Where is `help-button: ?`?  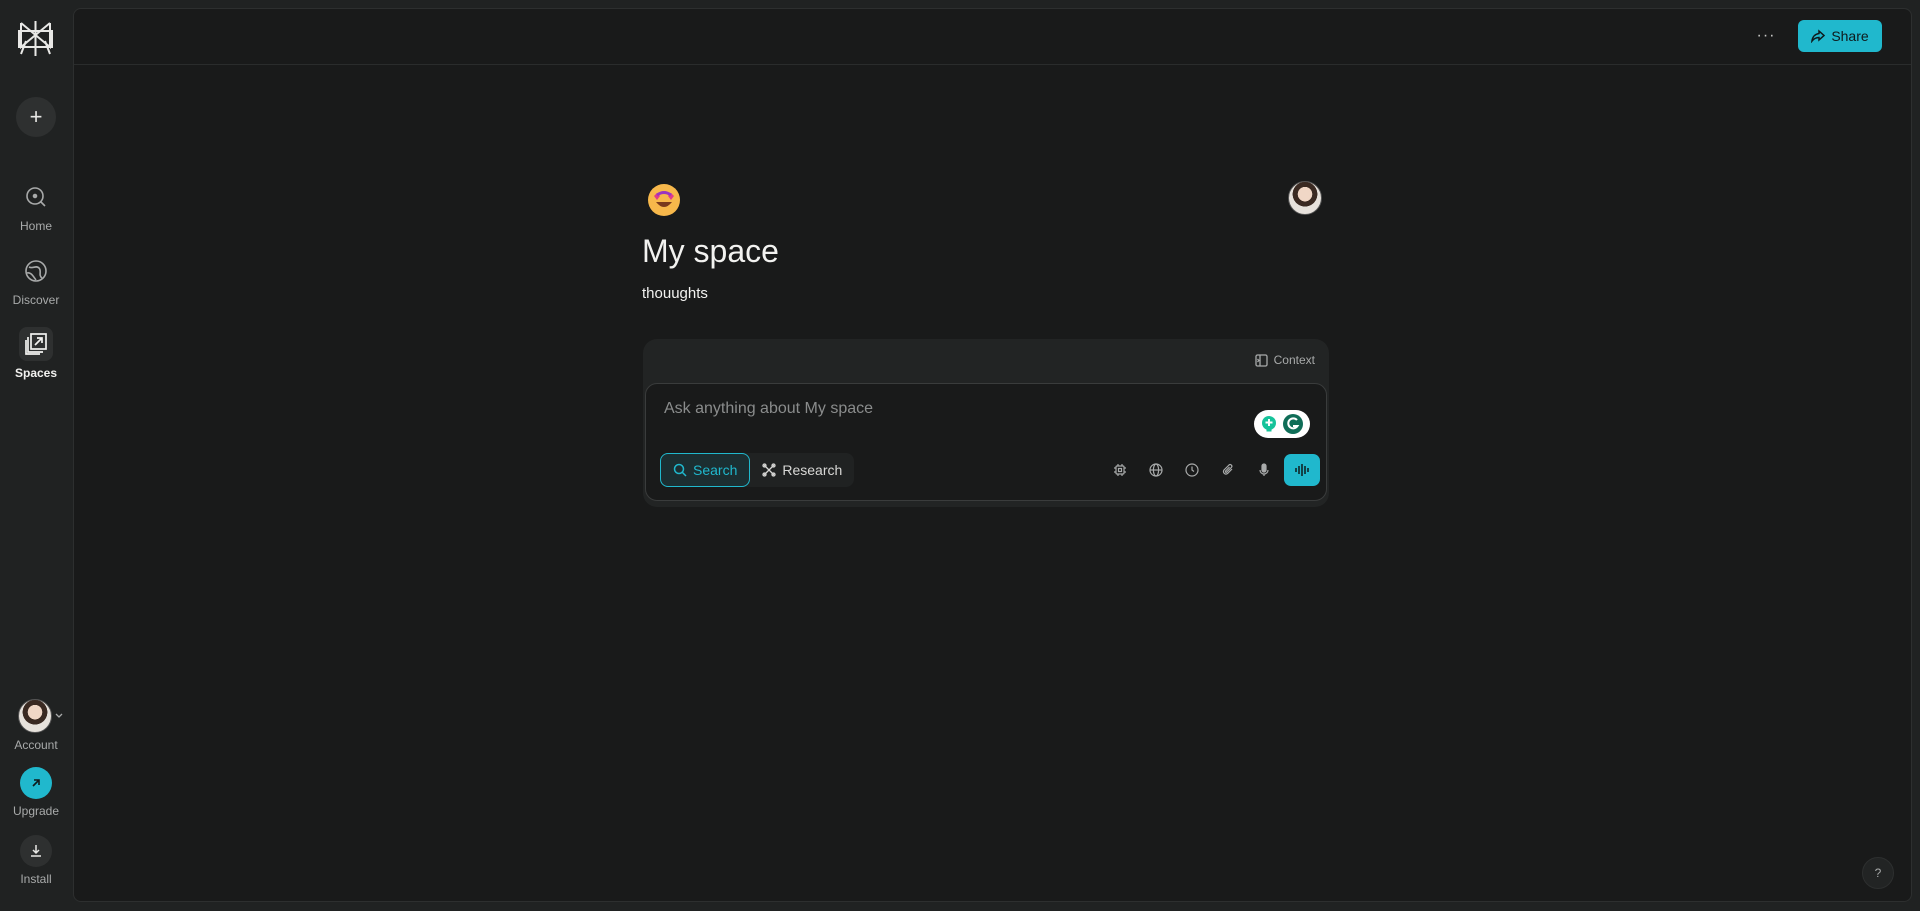
help-button: ? is located at coordinates (1878, 873).